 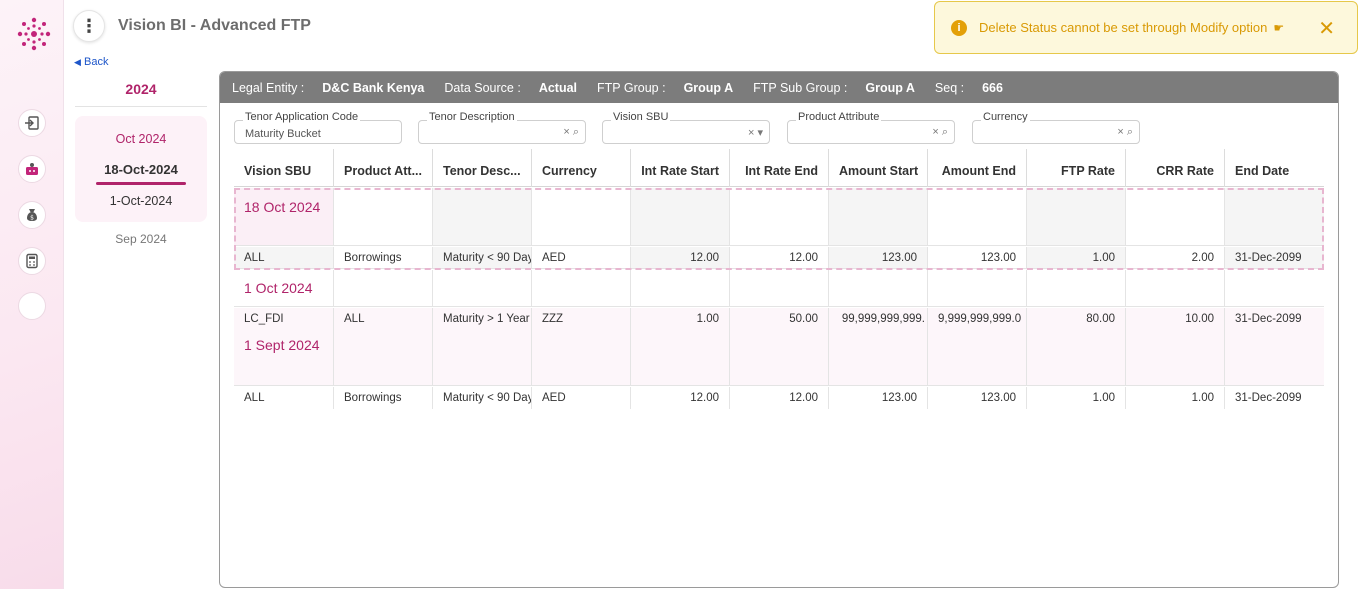 What do you see at coordinates (282, 345) in the screenshot?
I see `group-title: 1 Sept 2024` at bounding box center [282, 345].